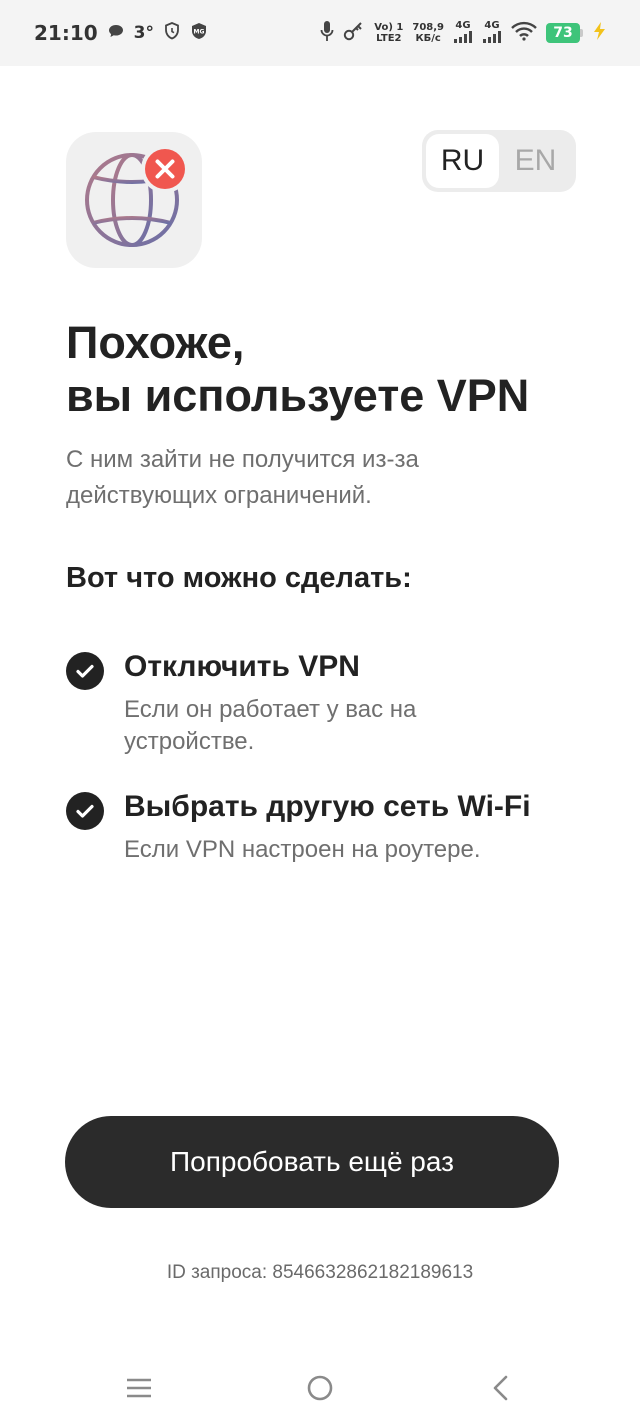  I want to click on back-chevron-icon, so click(501, 1388).